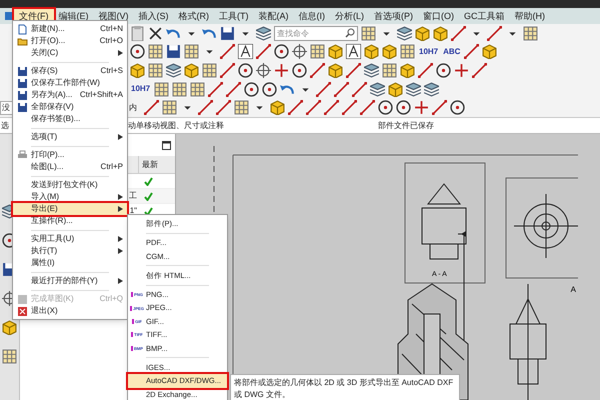 The width and height of the screenshot is (600, 400). What do you see at coordinates (70, 251) in the screenshot?
I see `menu-item: 执行(T)` at bounding box center [70, 251].